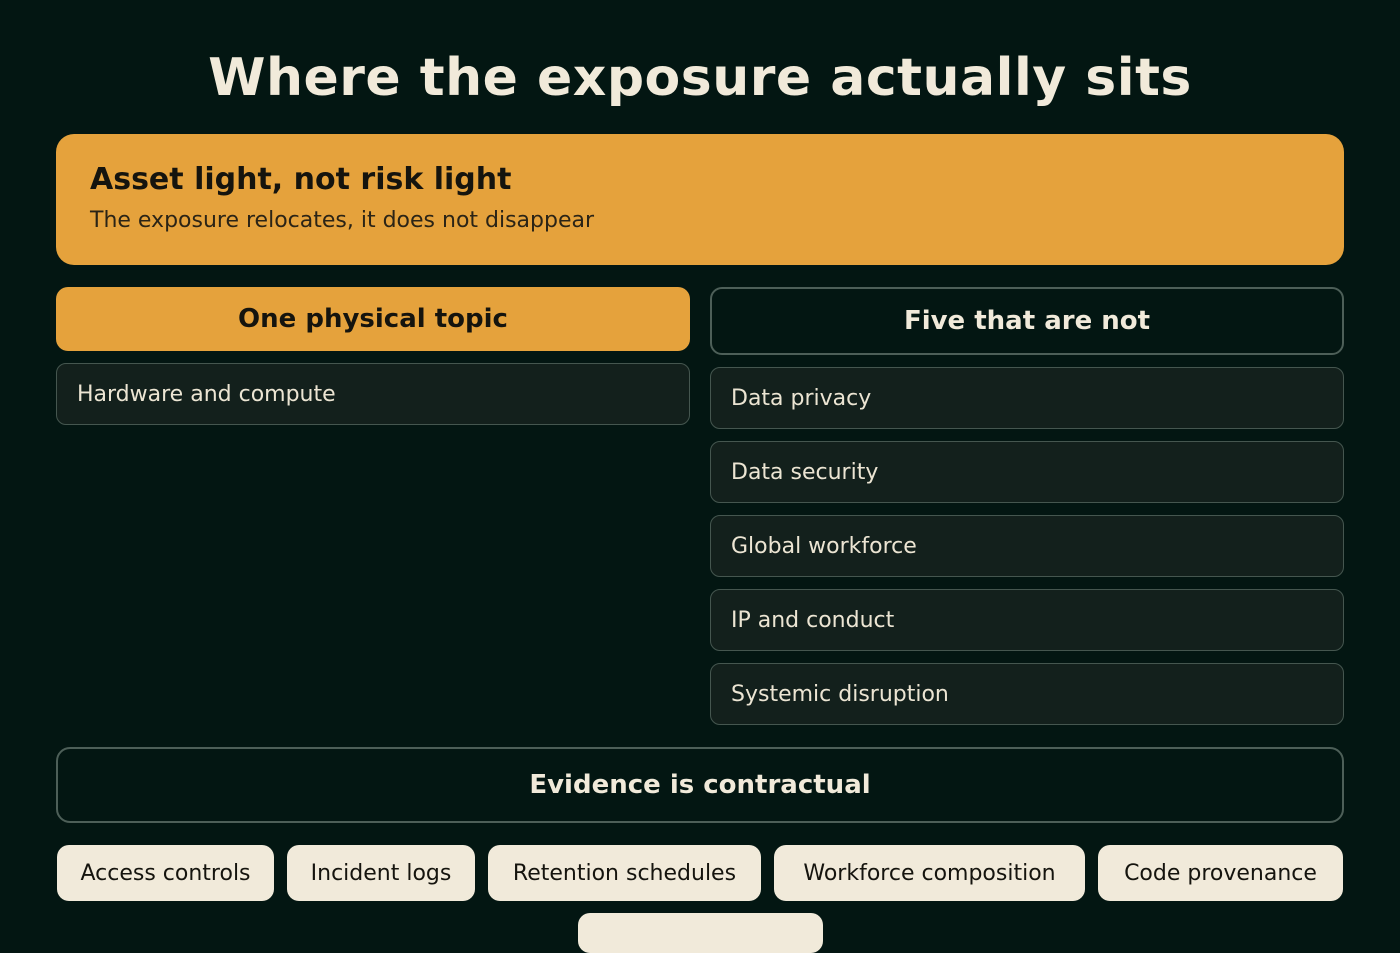  I want to click on topic-item-global-workforce: Global workforce, so click(1027, 546).